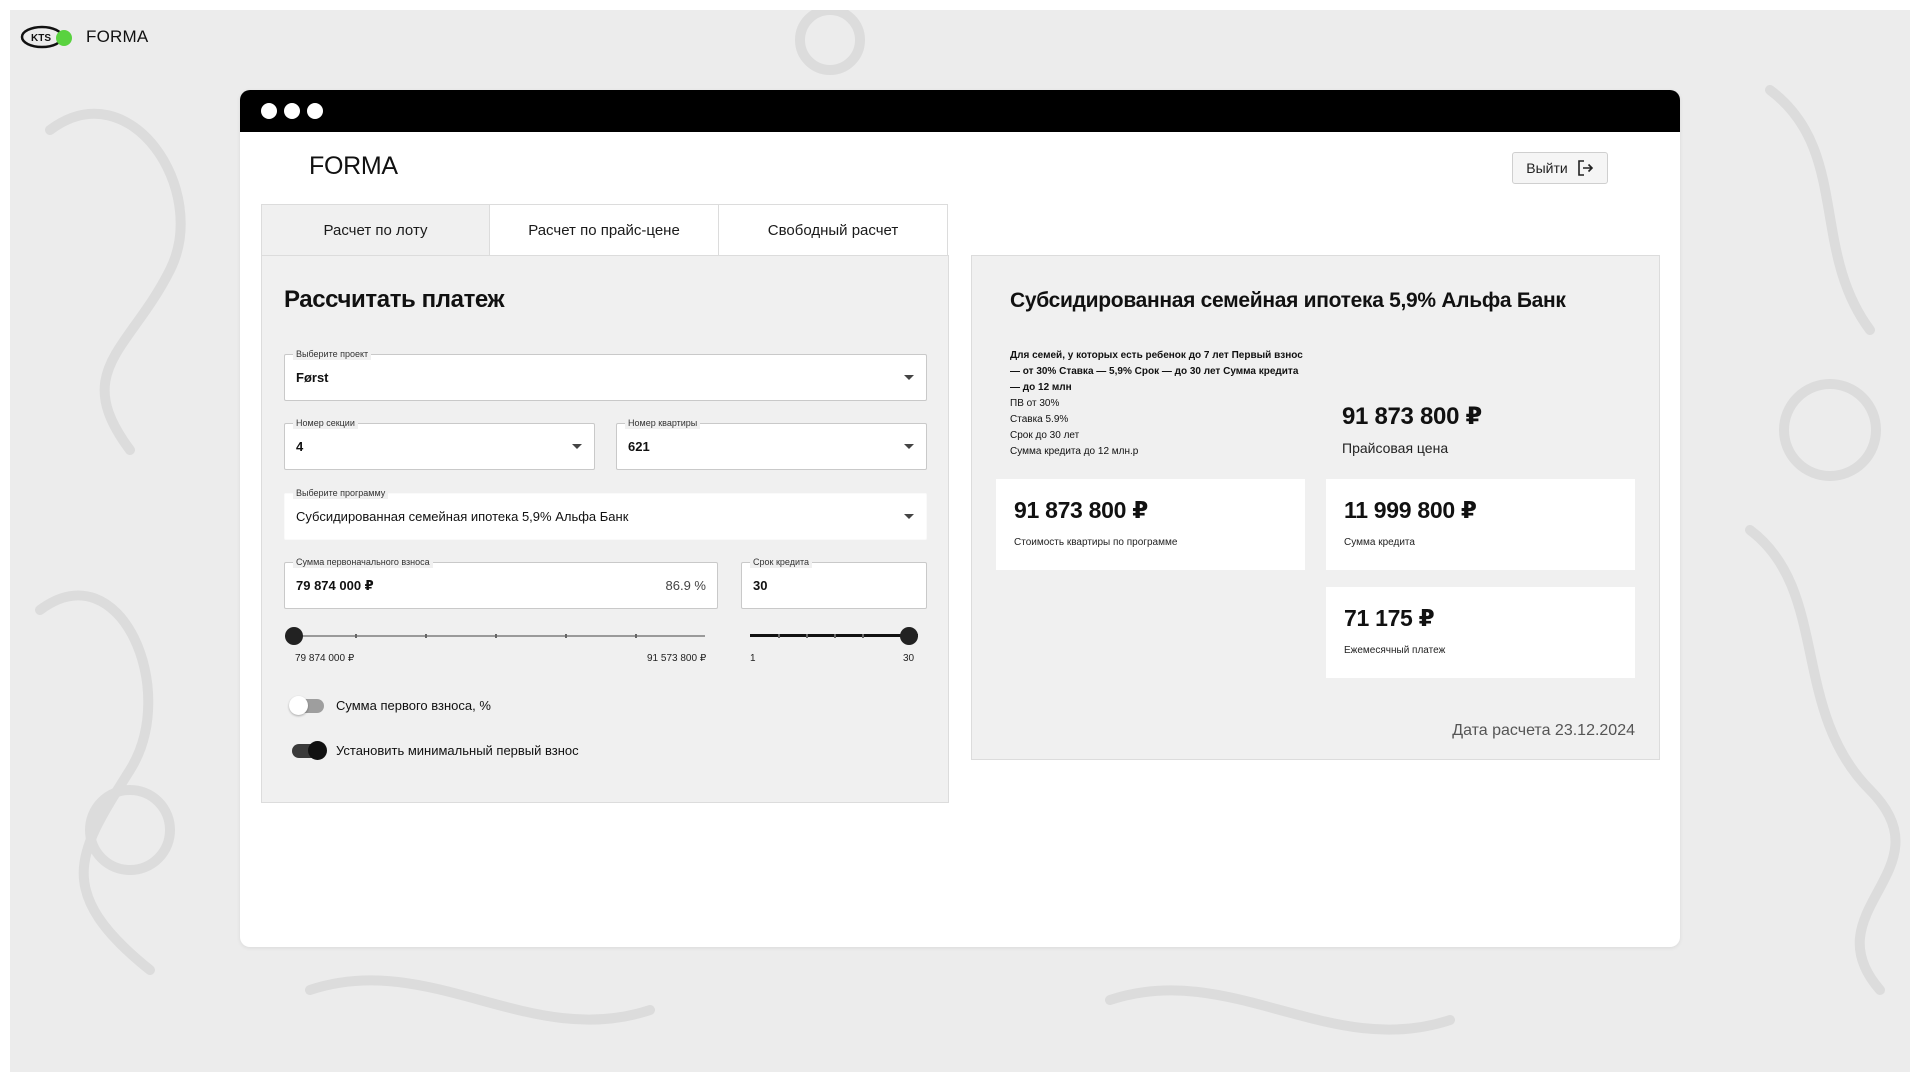  Describe the element at coordinates (1389, 618) in the screenshot. I see `card-amount: 71 175 ₽` at that location.